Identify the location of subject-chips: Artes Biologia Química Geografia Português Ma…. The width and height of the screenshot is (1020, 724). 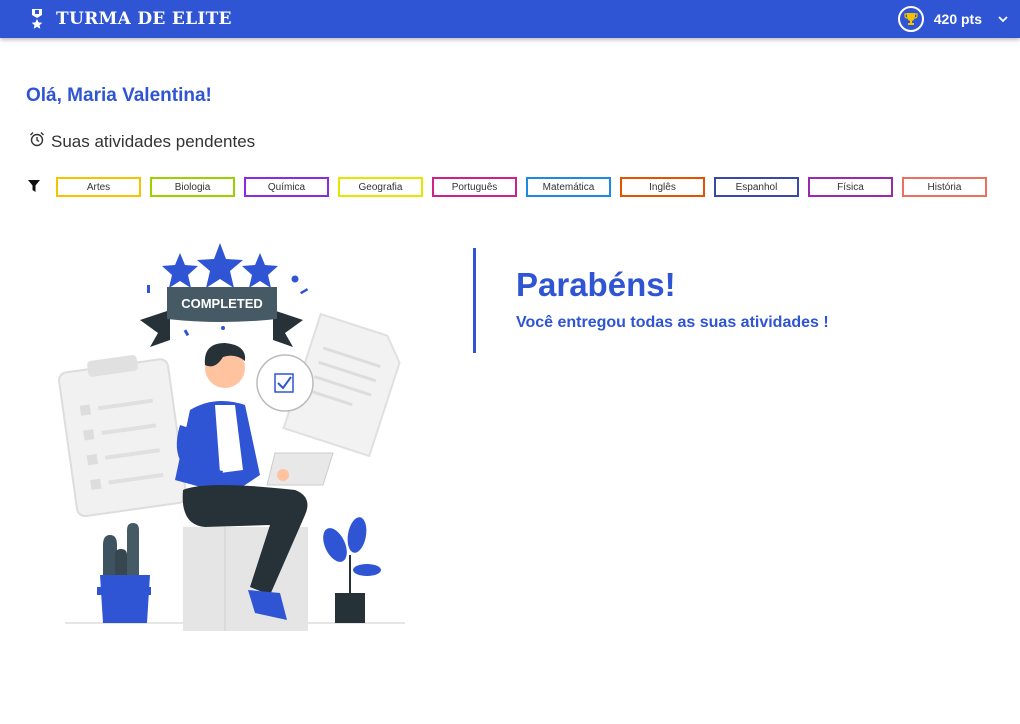
(521, 187).